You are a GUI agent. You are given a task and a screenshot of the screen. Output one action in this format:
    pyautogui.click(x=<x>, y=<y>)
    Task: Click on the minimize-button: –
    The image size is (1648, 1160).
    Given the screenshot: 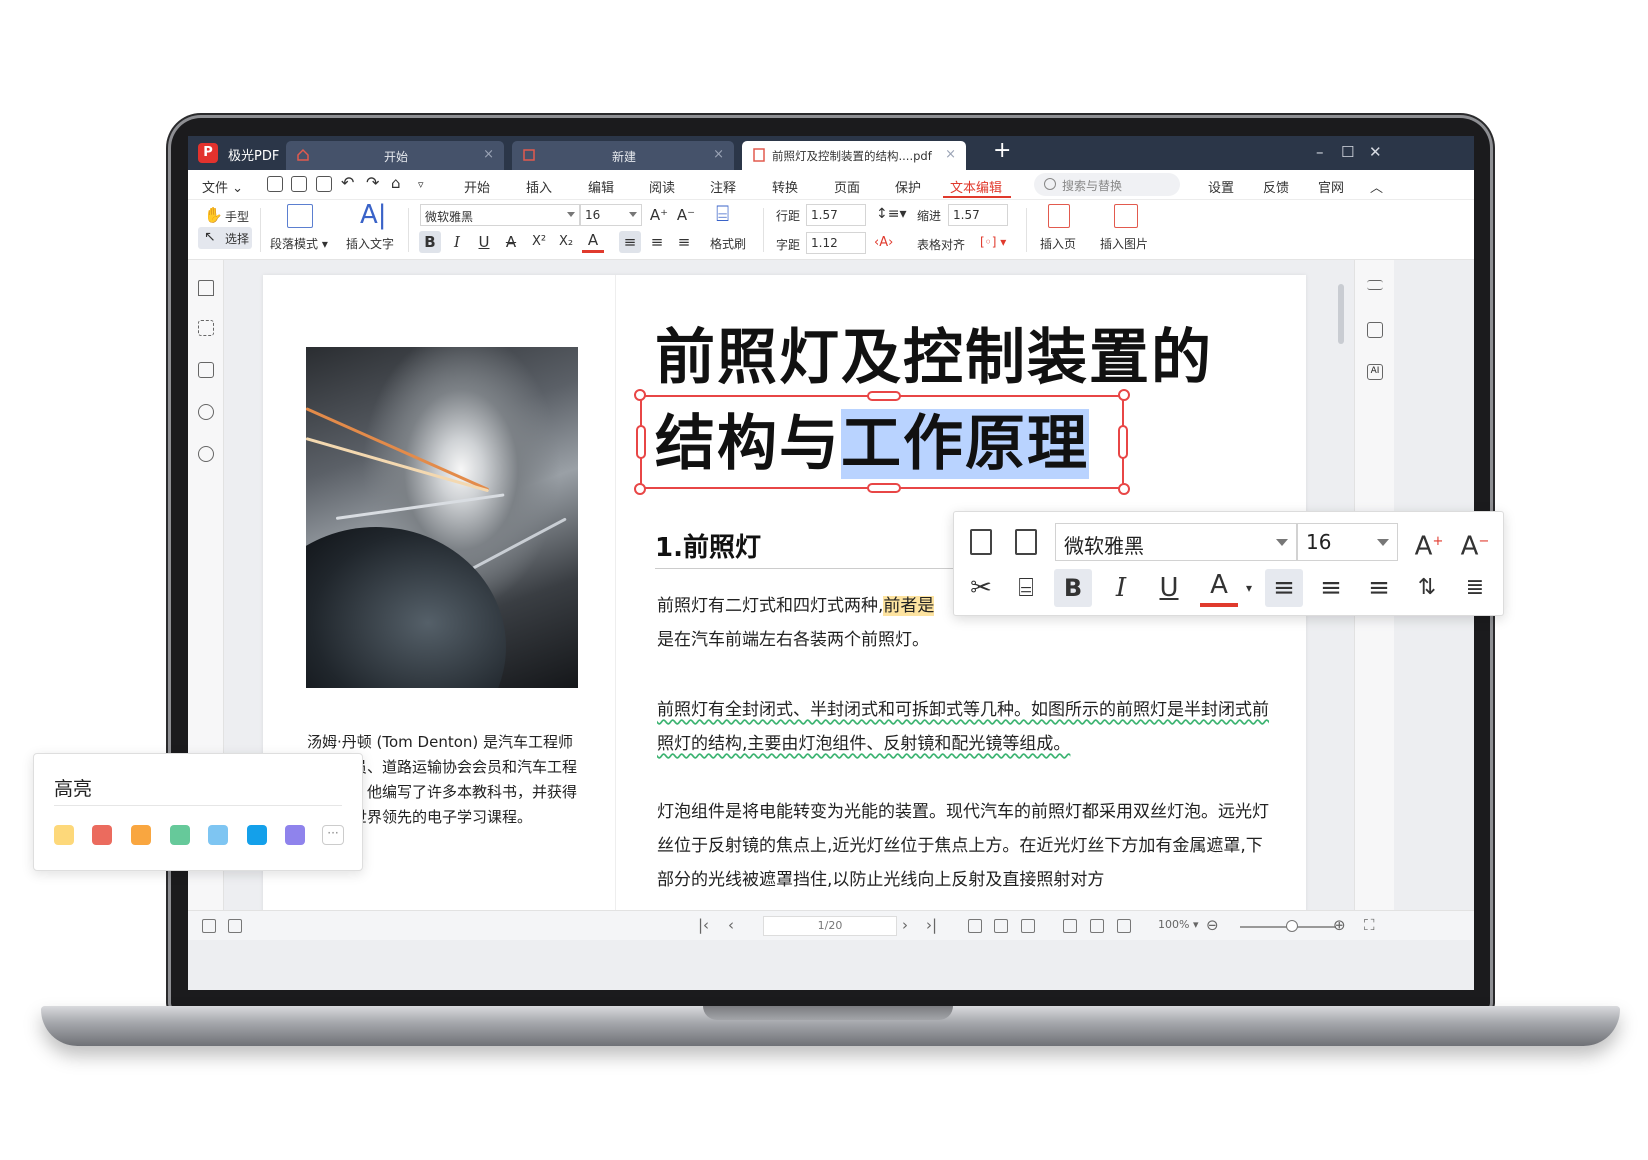 What is the action you would take?
    pyautogui.click(x=1320, y=152)
    